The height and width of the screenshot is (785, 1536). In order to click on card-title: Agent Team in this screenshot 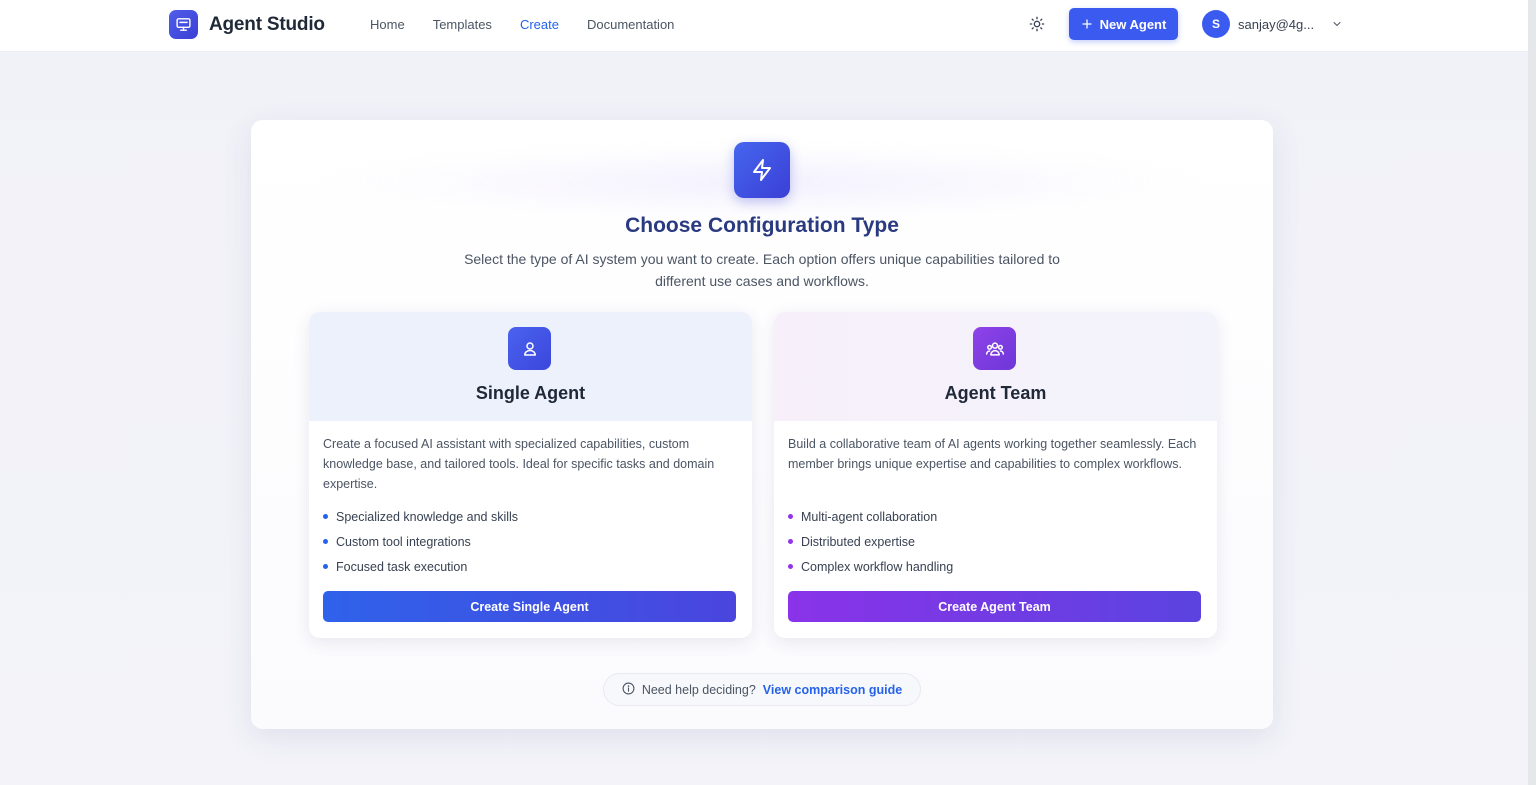, I will do `click(995, 393)`.